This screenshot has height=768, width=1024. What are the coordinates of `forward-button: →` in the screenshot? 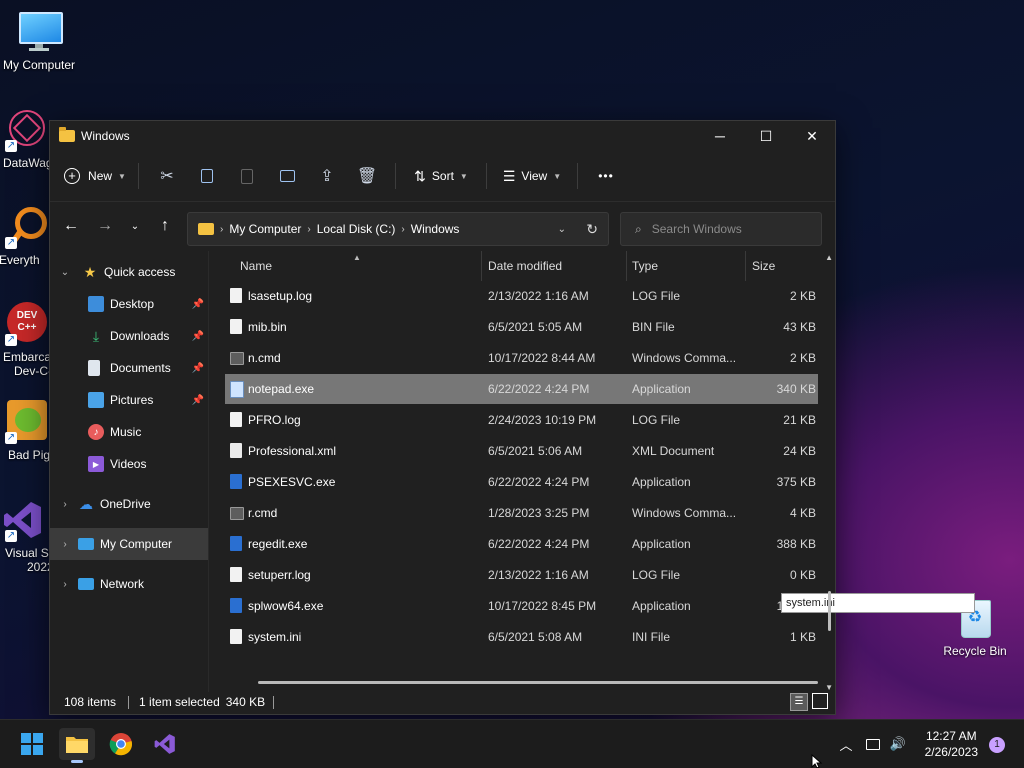 It's located at (105, 226).